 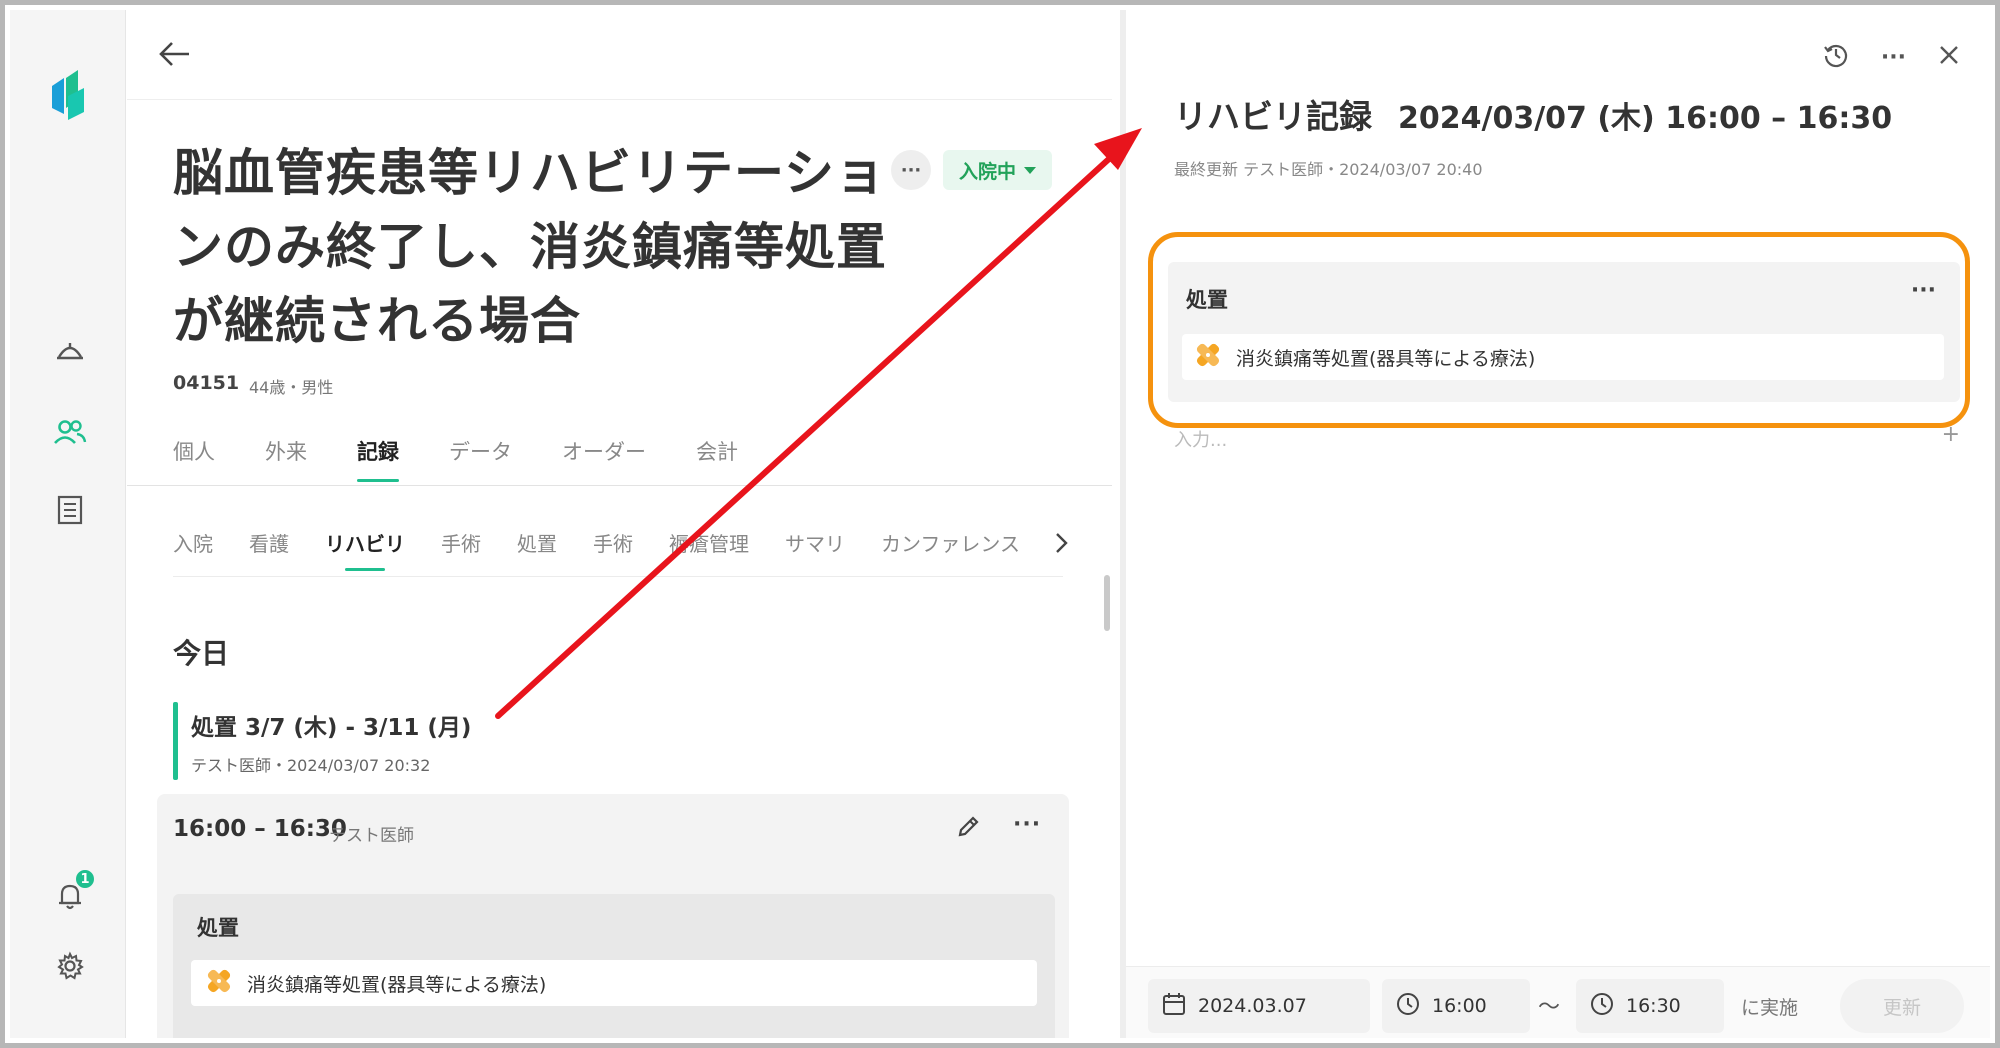 What do you see at coordinates (537, 549) in the screenshot?
I see `subtab-treatment: 処置` at bounding box center [537, 549].